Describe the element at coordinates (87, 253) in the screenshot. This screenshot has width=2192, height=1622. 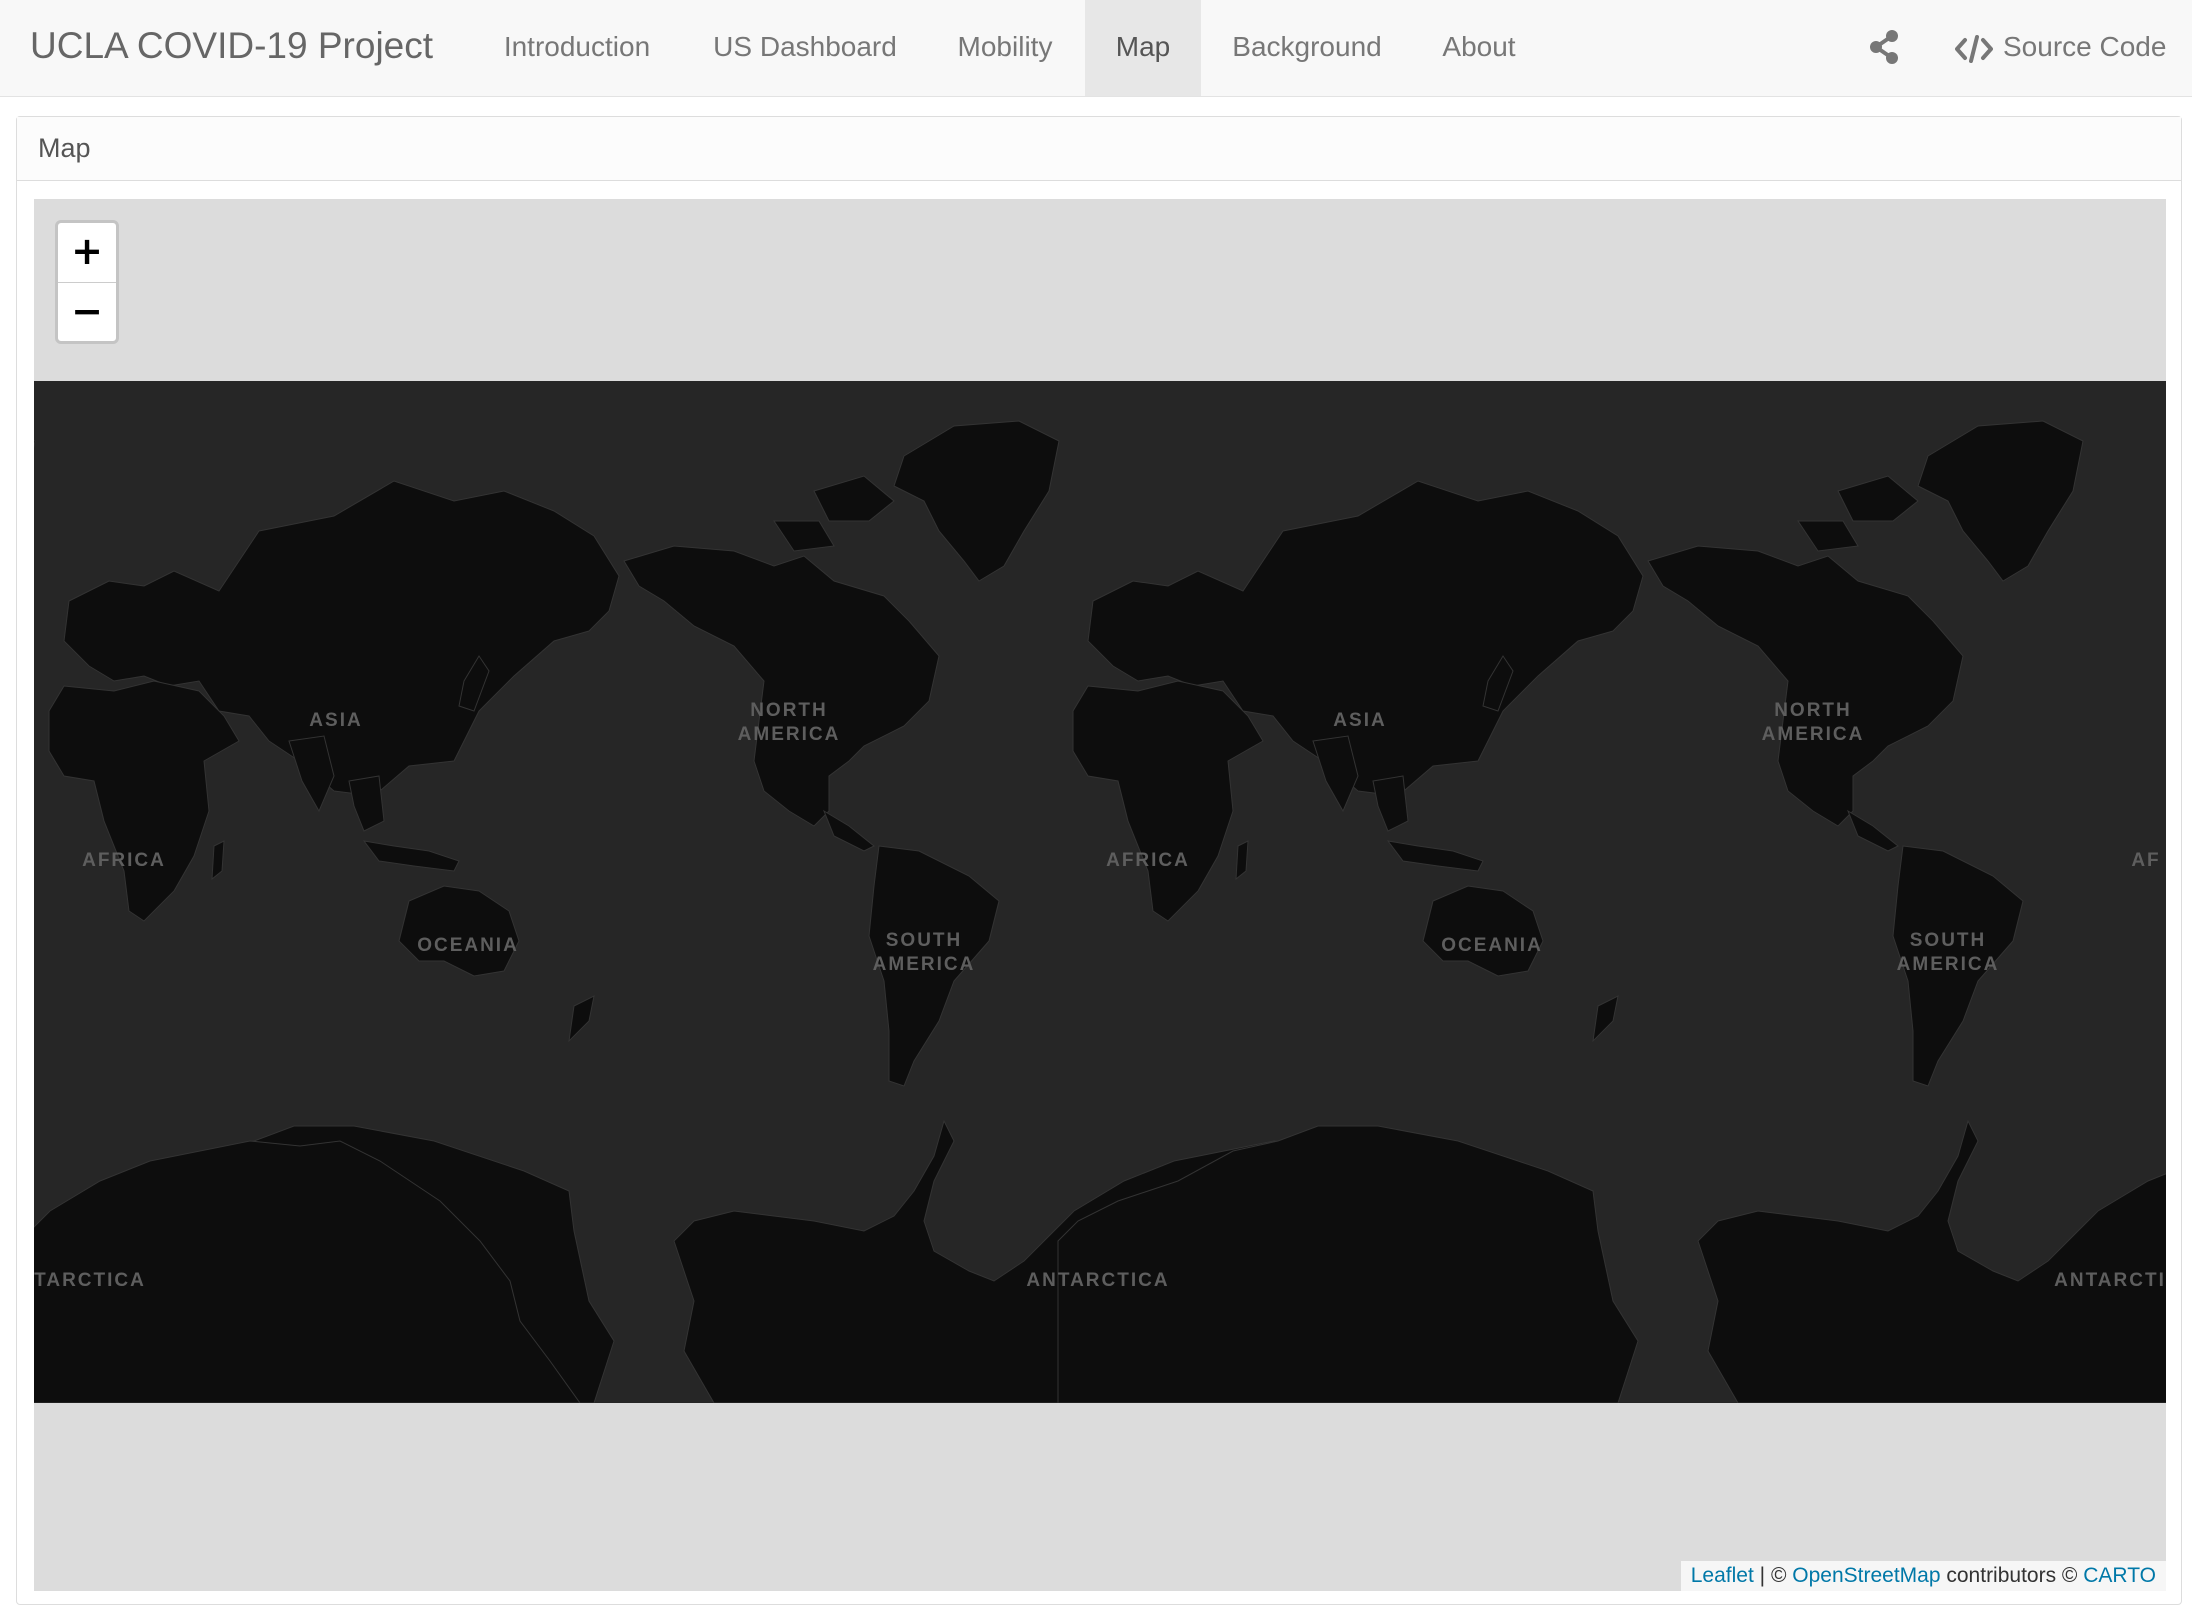
I see `zoom-in-button: +` at that location.